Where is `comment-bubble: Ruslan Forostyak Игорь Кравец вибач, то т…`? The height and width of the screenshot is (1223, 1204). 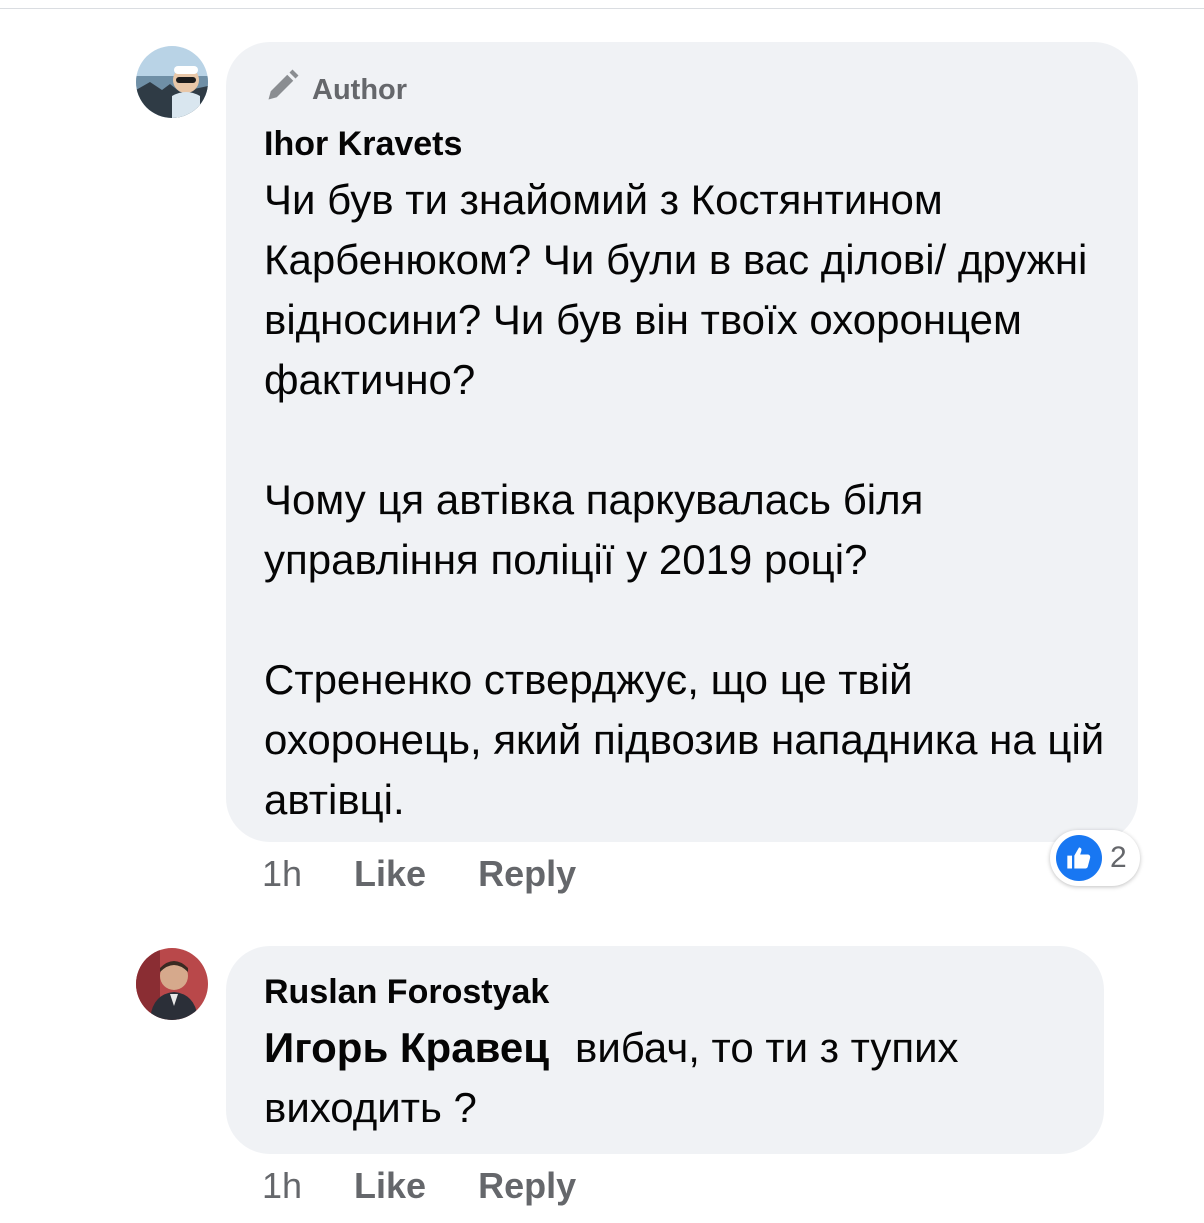
comment-bubble: Ruslan Forostyak Игорь Кравец вибач, то т… is located at coordinates (665, 1050).